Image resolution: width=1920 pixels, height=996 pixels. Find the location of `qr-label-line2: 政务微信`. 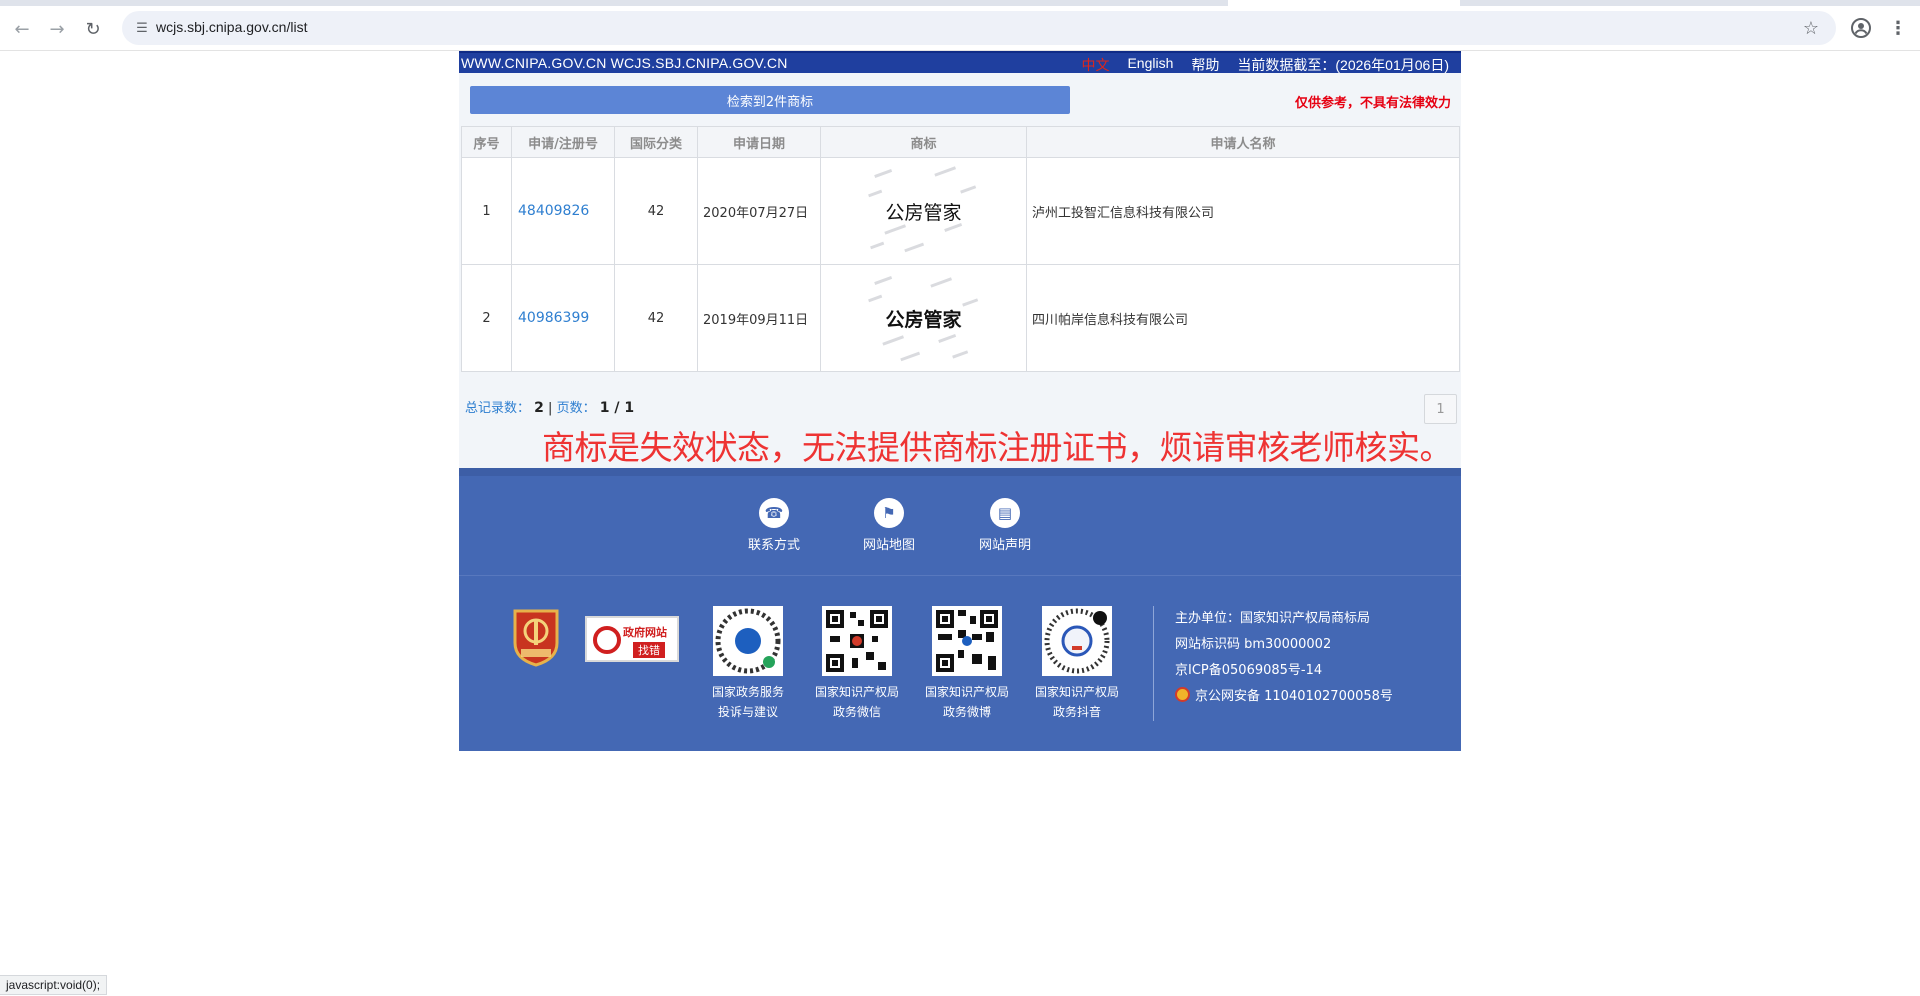

qr-label-line2: 政务微信 is located at coordinates (856, 712).